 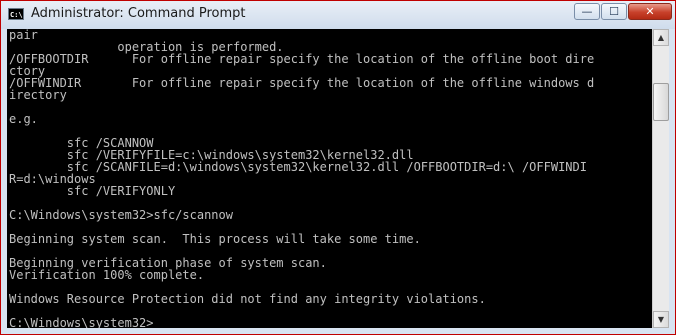 I want to click on maximize-button: ☐, so click(x=614, y=11).